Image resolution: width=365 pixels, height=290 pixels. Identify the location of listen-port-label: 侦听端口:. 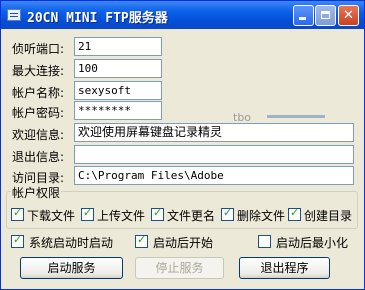
(38, 49).